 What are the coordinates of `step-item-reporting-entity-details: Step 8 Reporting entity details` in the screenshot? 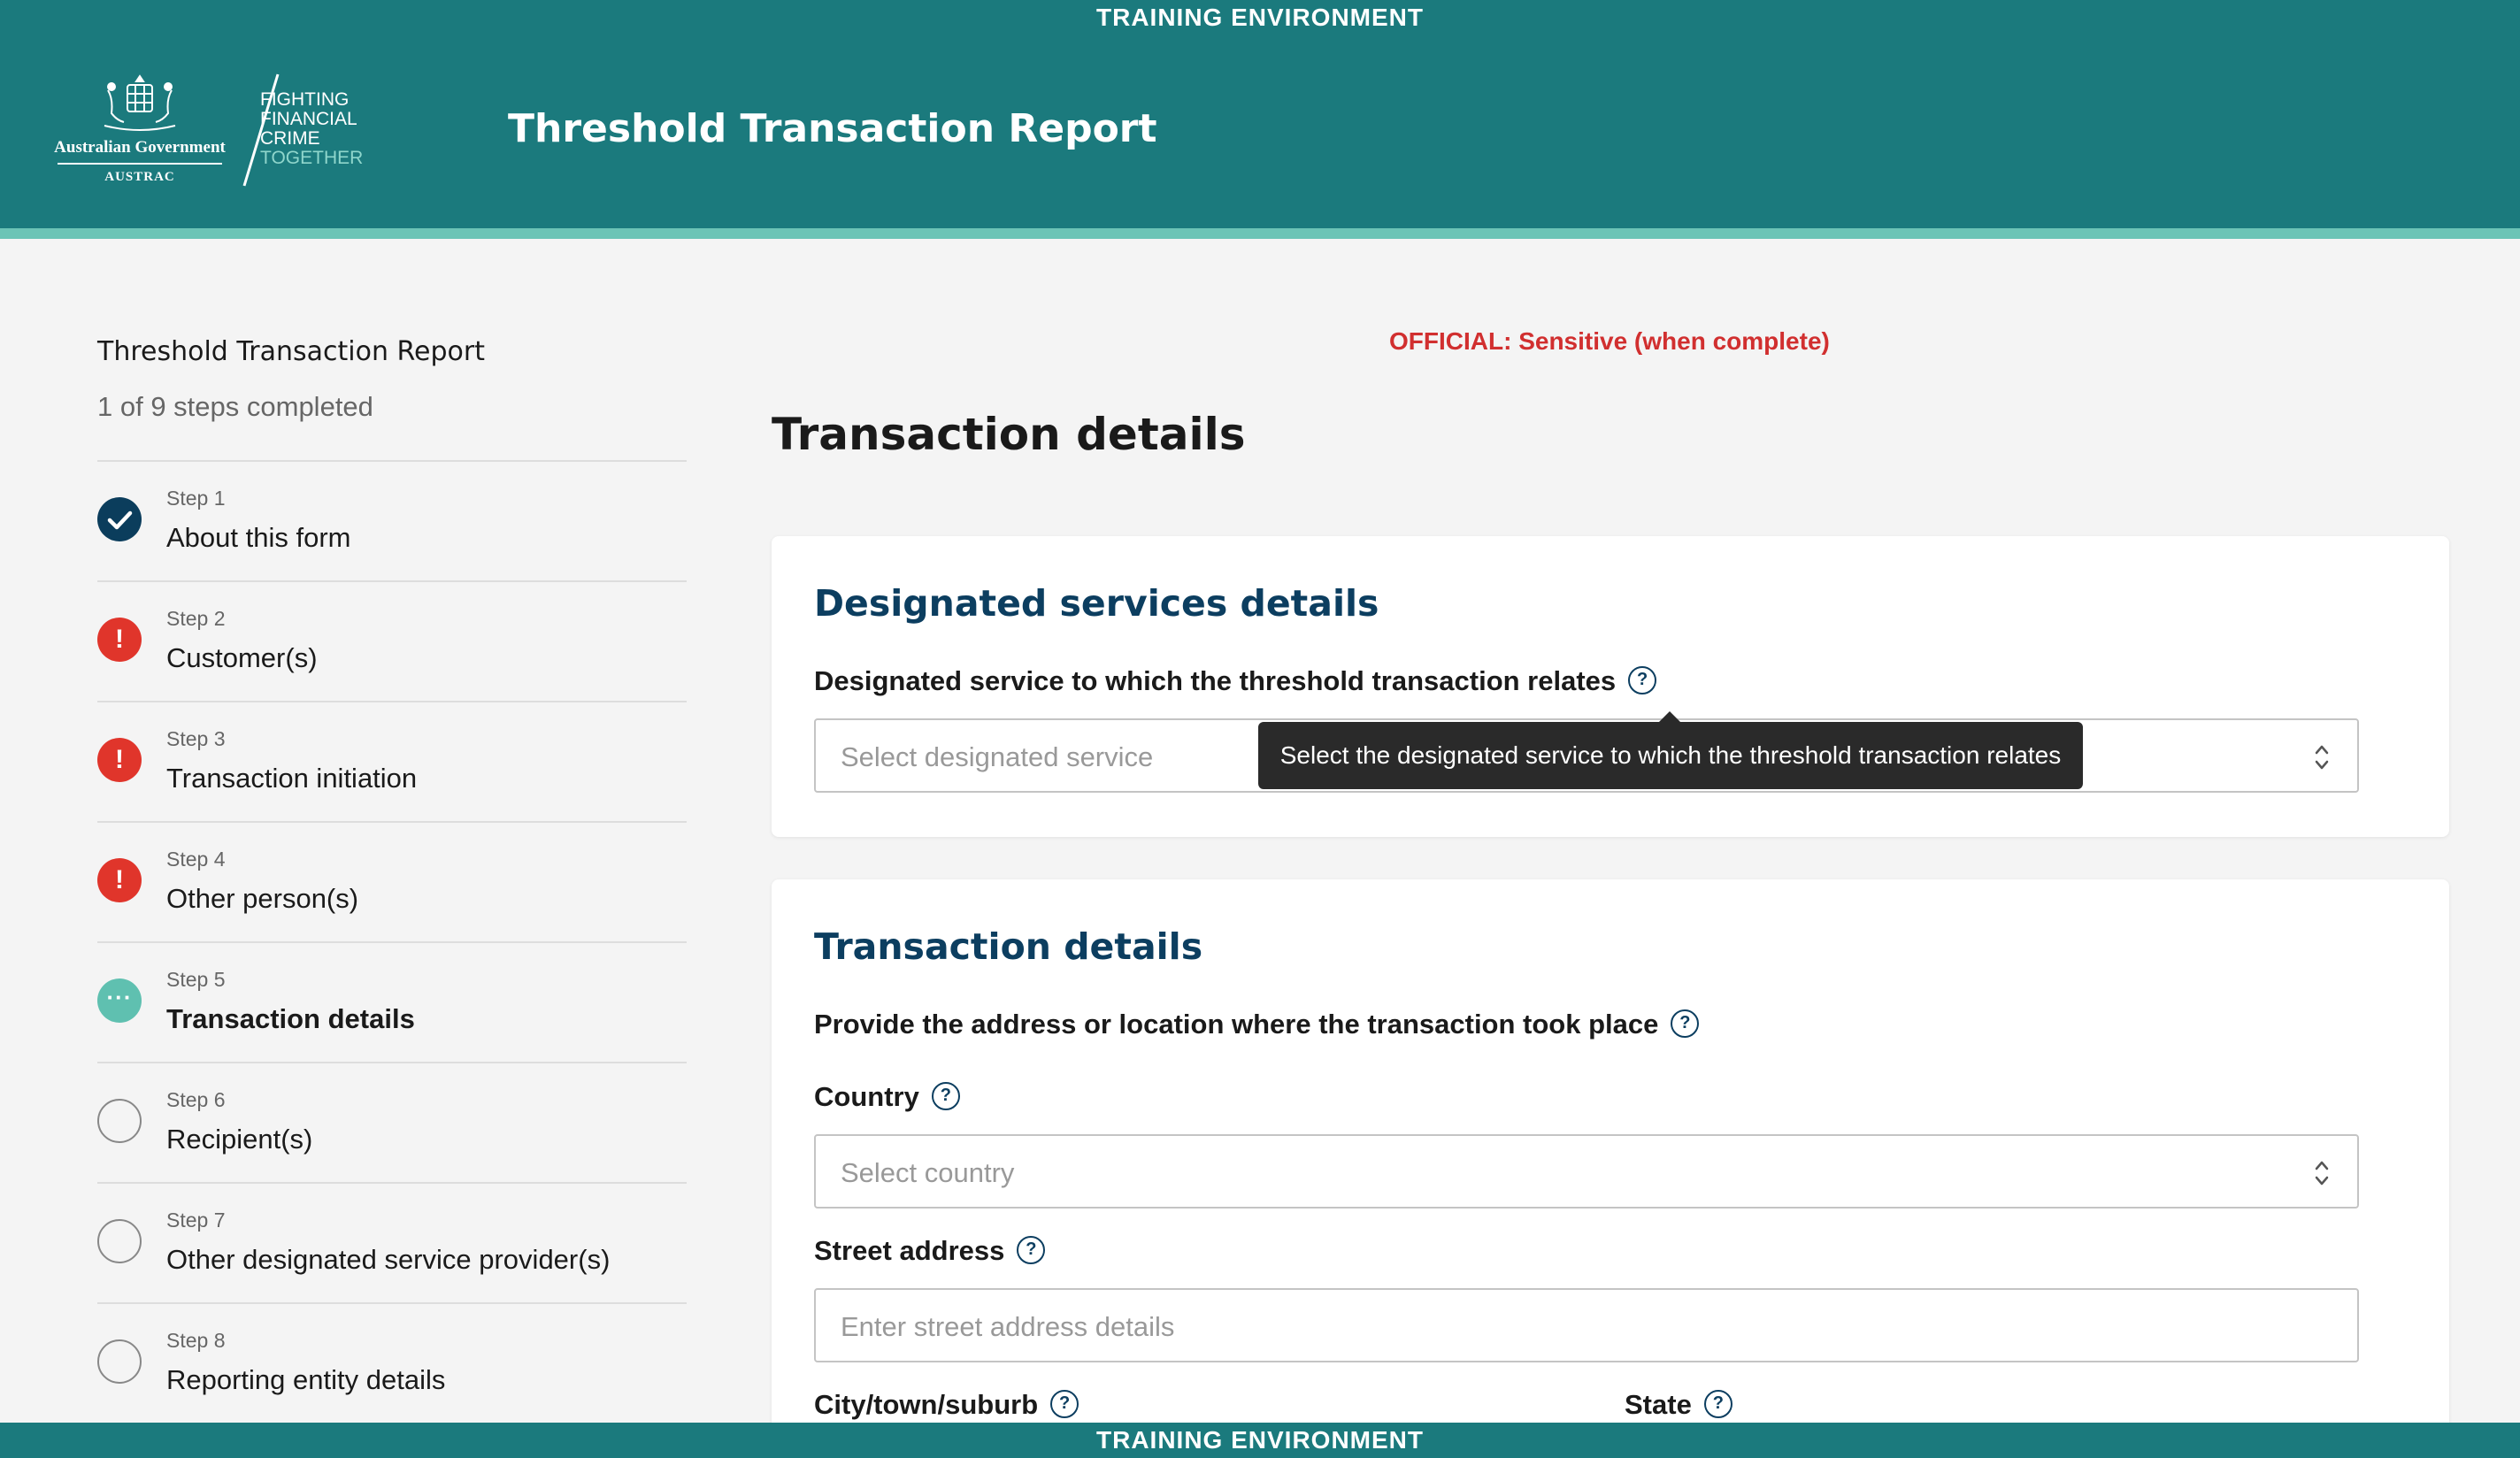 It's located at (392, 1364).